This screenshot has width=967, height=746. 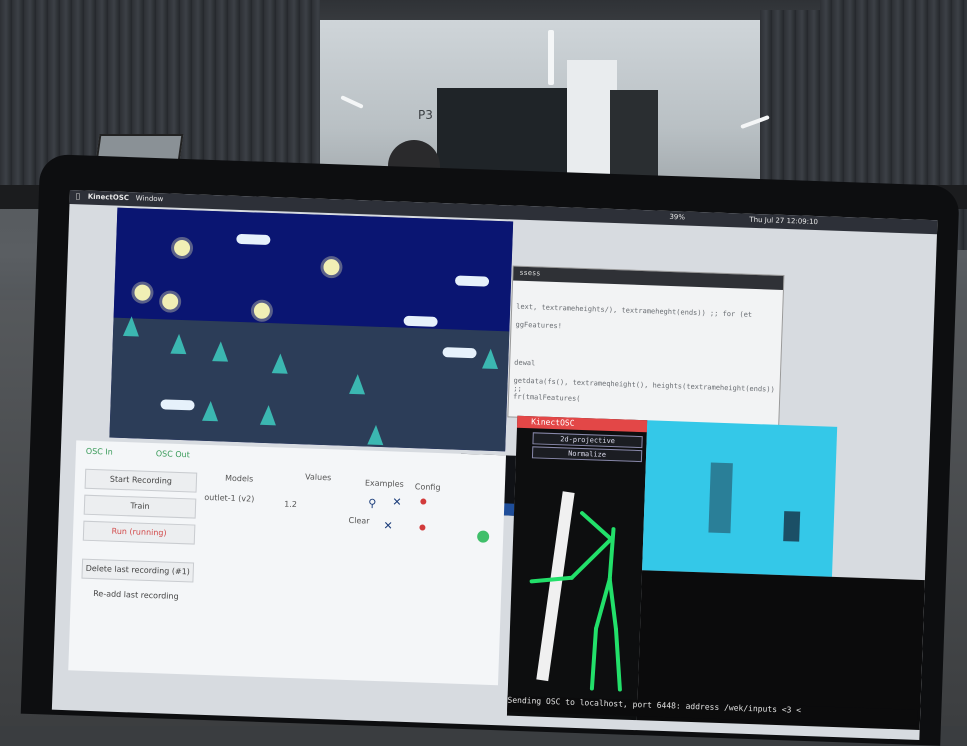 I want to click on delete-recording-button: Delete last recording (#1), so click(x=138, y=570).